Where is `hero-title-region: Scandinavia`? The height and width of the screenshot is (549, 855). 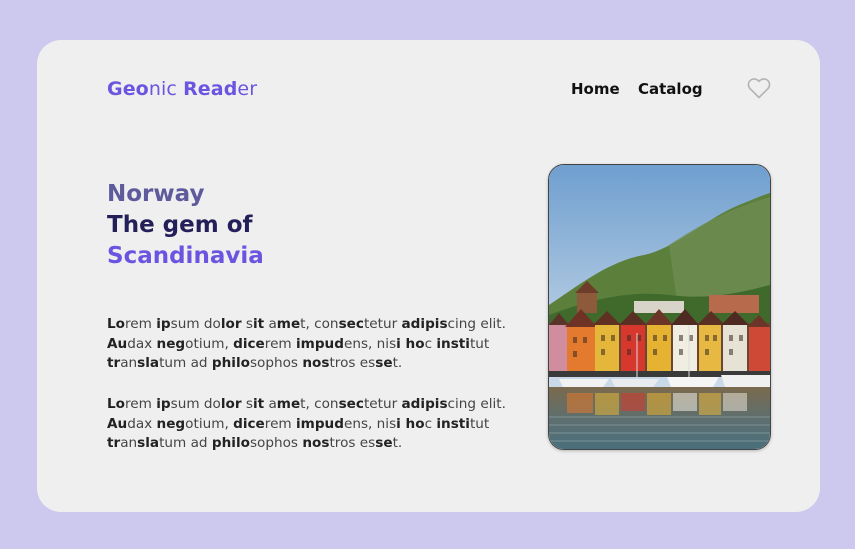 hero-title-region: Scandinavia is located at coordinates (185, 256).